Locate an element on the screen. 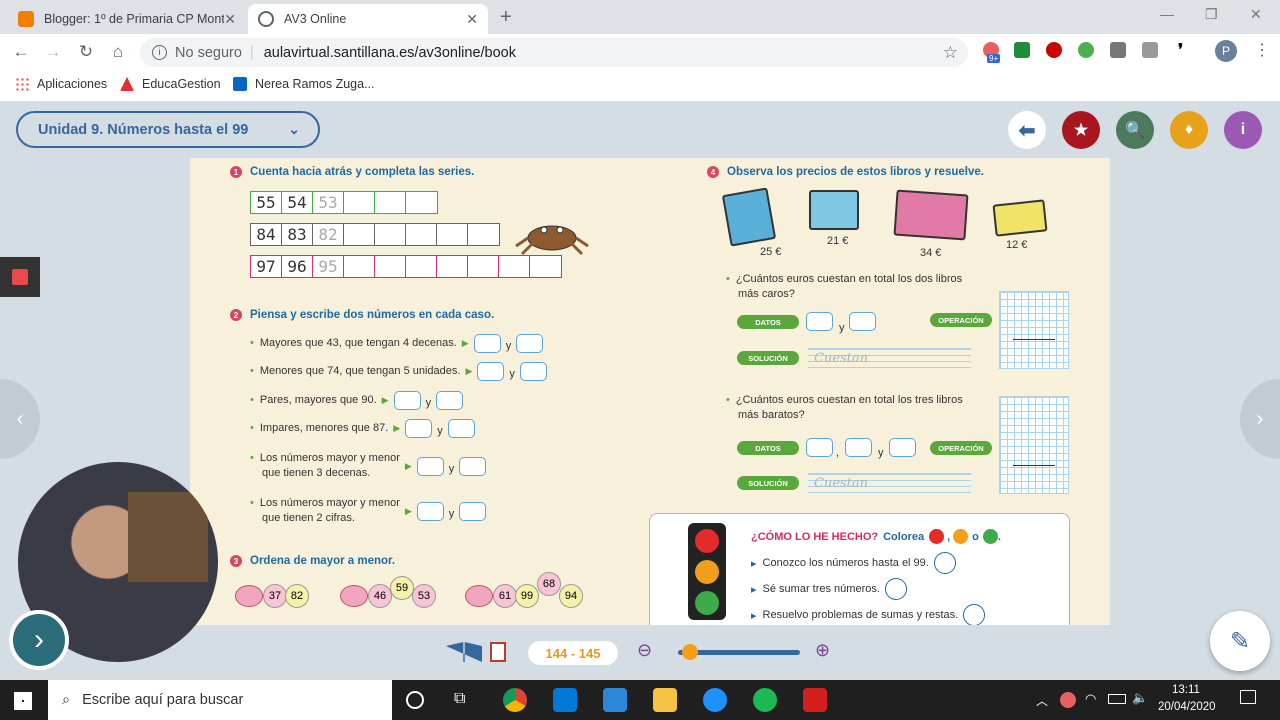  info-button: i is located at coordinates (1243, 130).